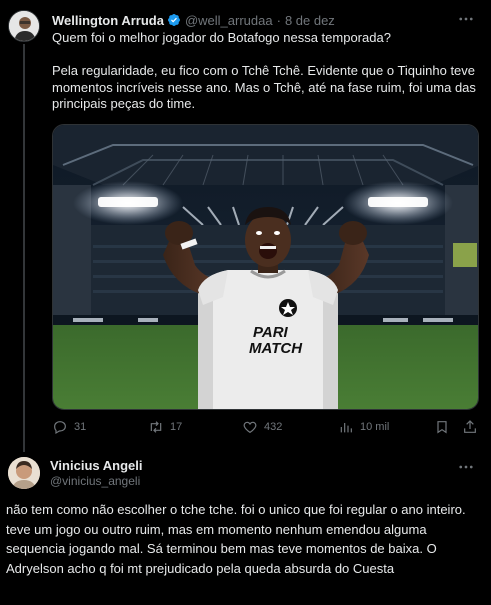  What do you see at coordinates (24, 473) in the screenshot?
I see `avatar-vinicius` at bounding box center [24, 473].